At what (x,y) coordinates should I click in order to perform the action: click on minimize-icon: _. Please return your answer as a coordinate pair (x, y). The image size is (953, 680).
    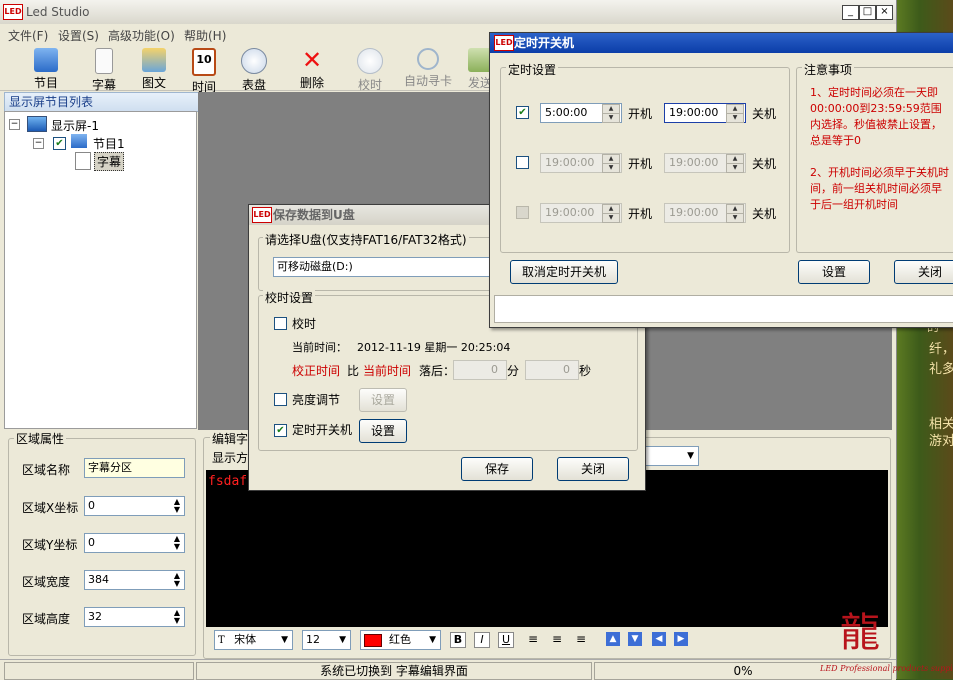
    Looking at the image, I should click on (850, 12).